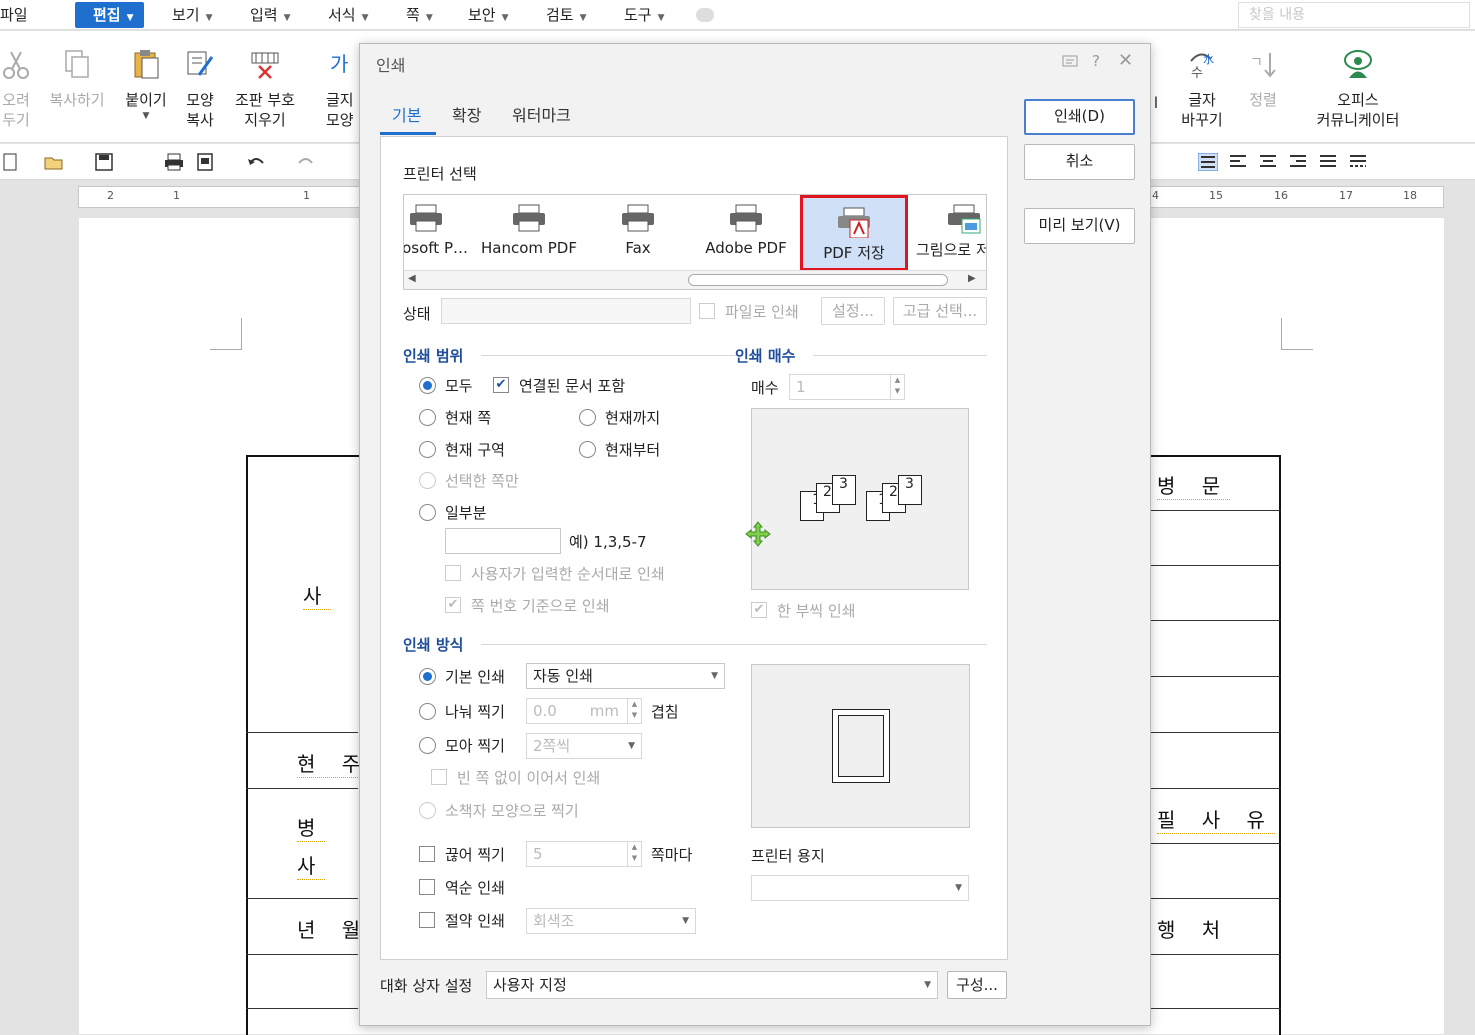  Describe the element at coordinates (12, 162) in the screenshot. I see `new-document-icon` at that location.